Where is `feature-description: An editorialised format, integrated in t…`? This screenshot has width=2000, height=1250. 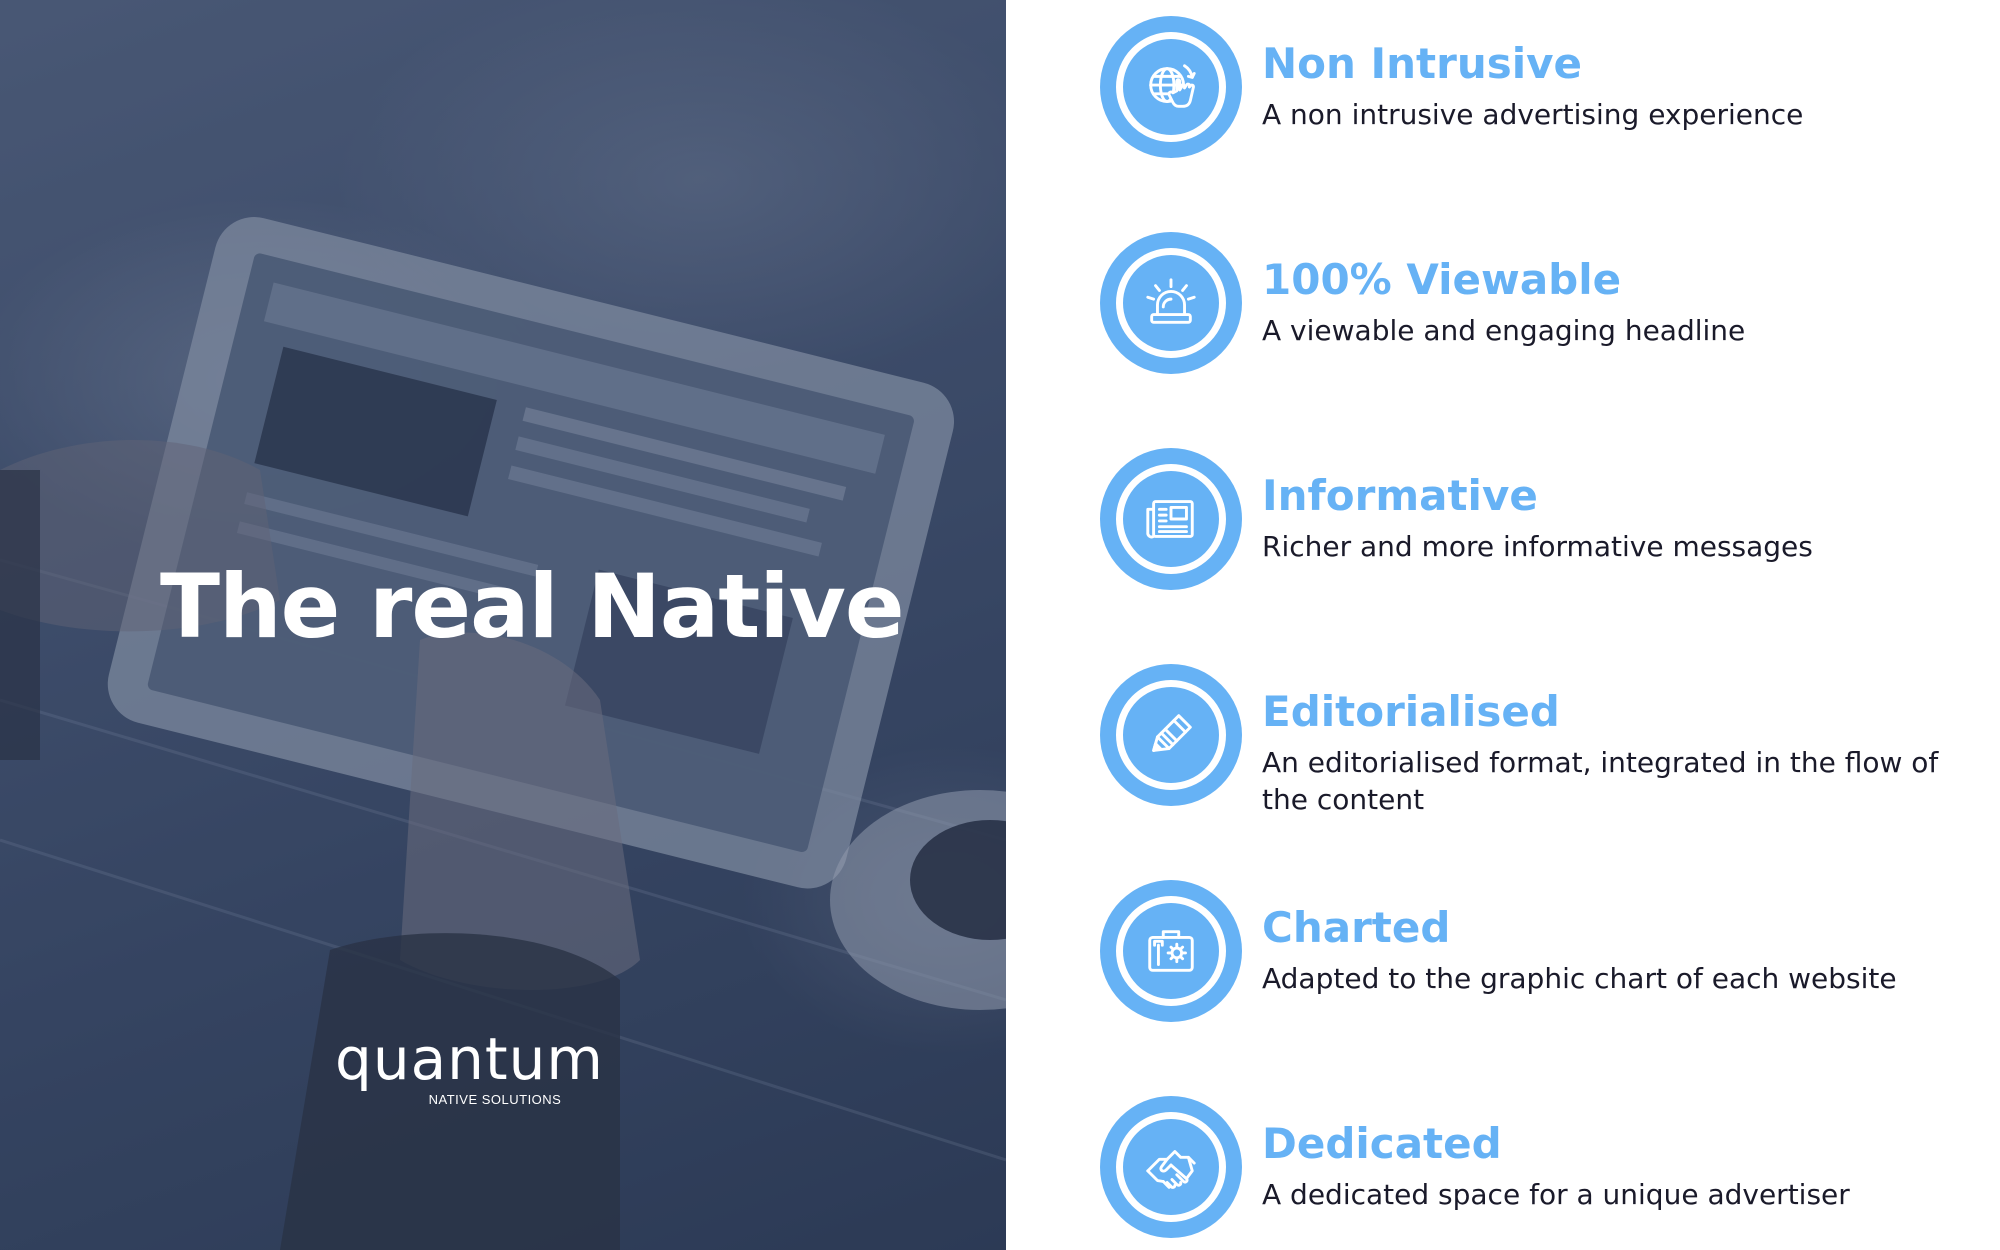 feature-description: An editorialised format, integrated in t… is located at coordinates (1600, 781).